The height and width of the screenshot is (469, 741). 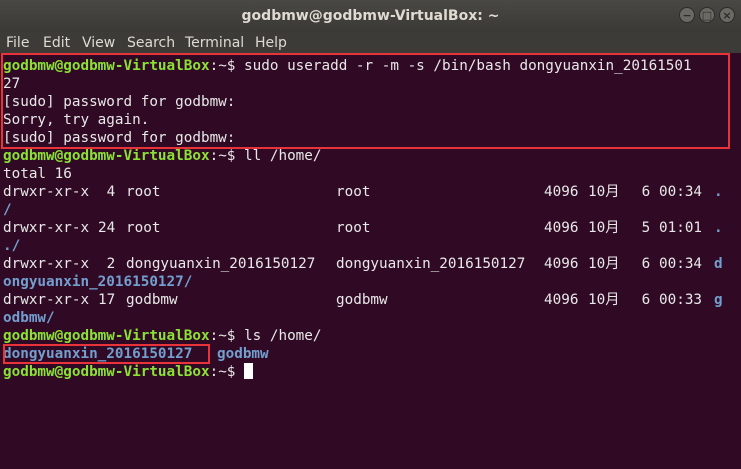 I want to click on window-title: godbmw@godbmw-VirtualBox: ~, so click(x=370, y=16).